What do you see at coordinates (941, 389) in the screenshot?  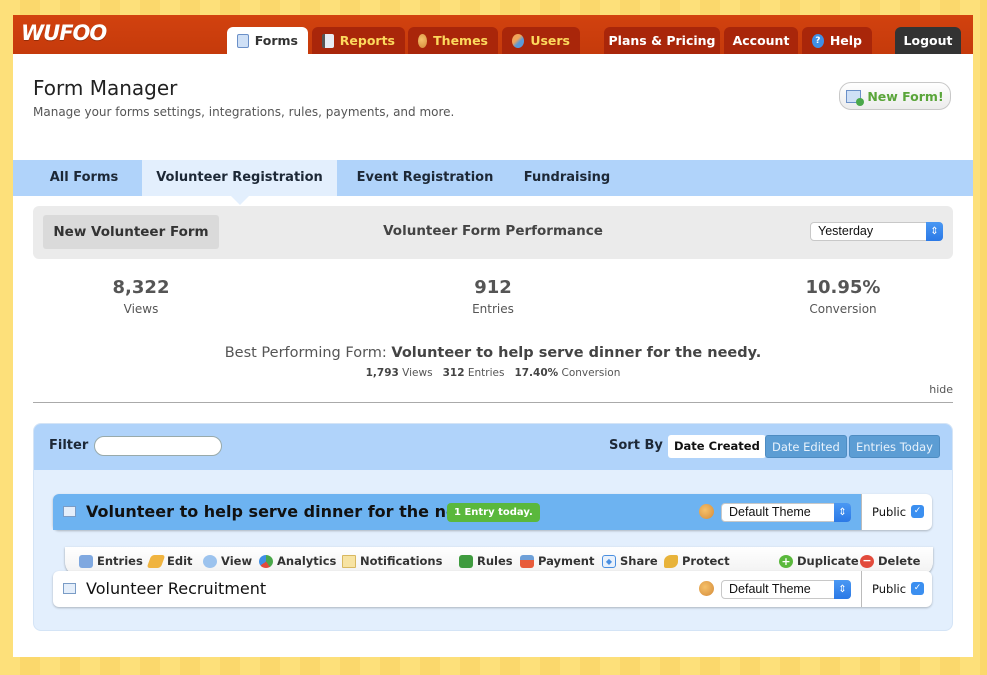 I see `hide-link: hide` at bounding box center [941, 389].